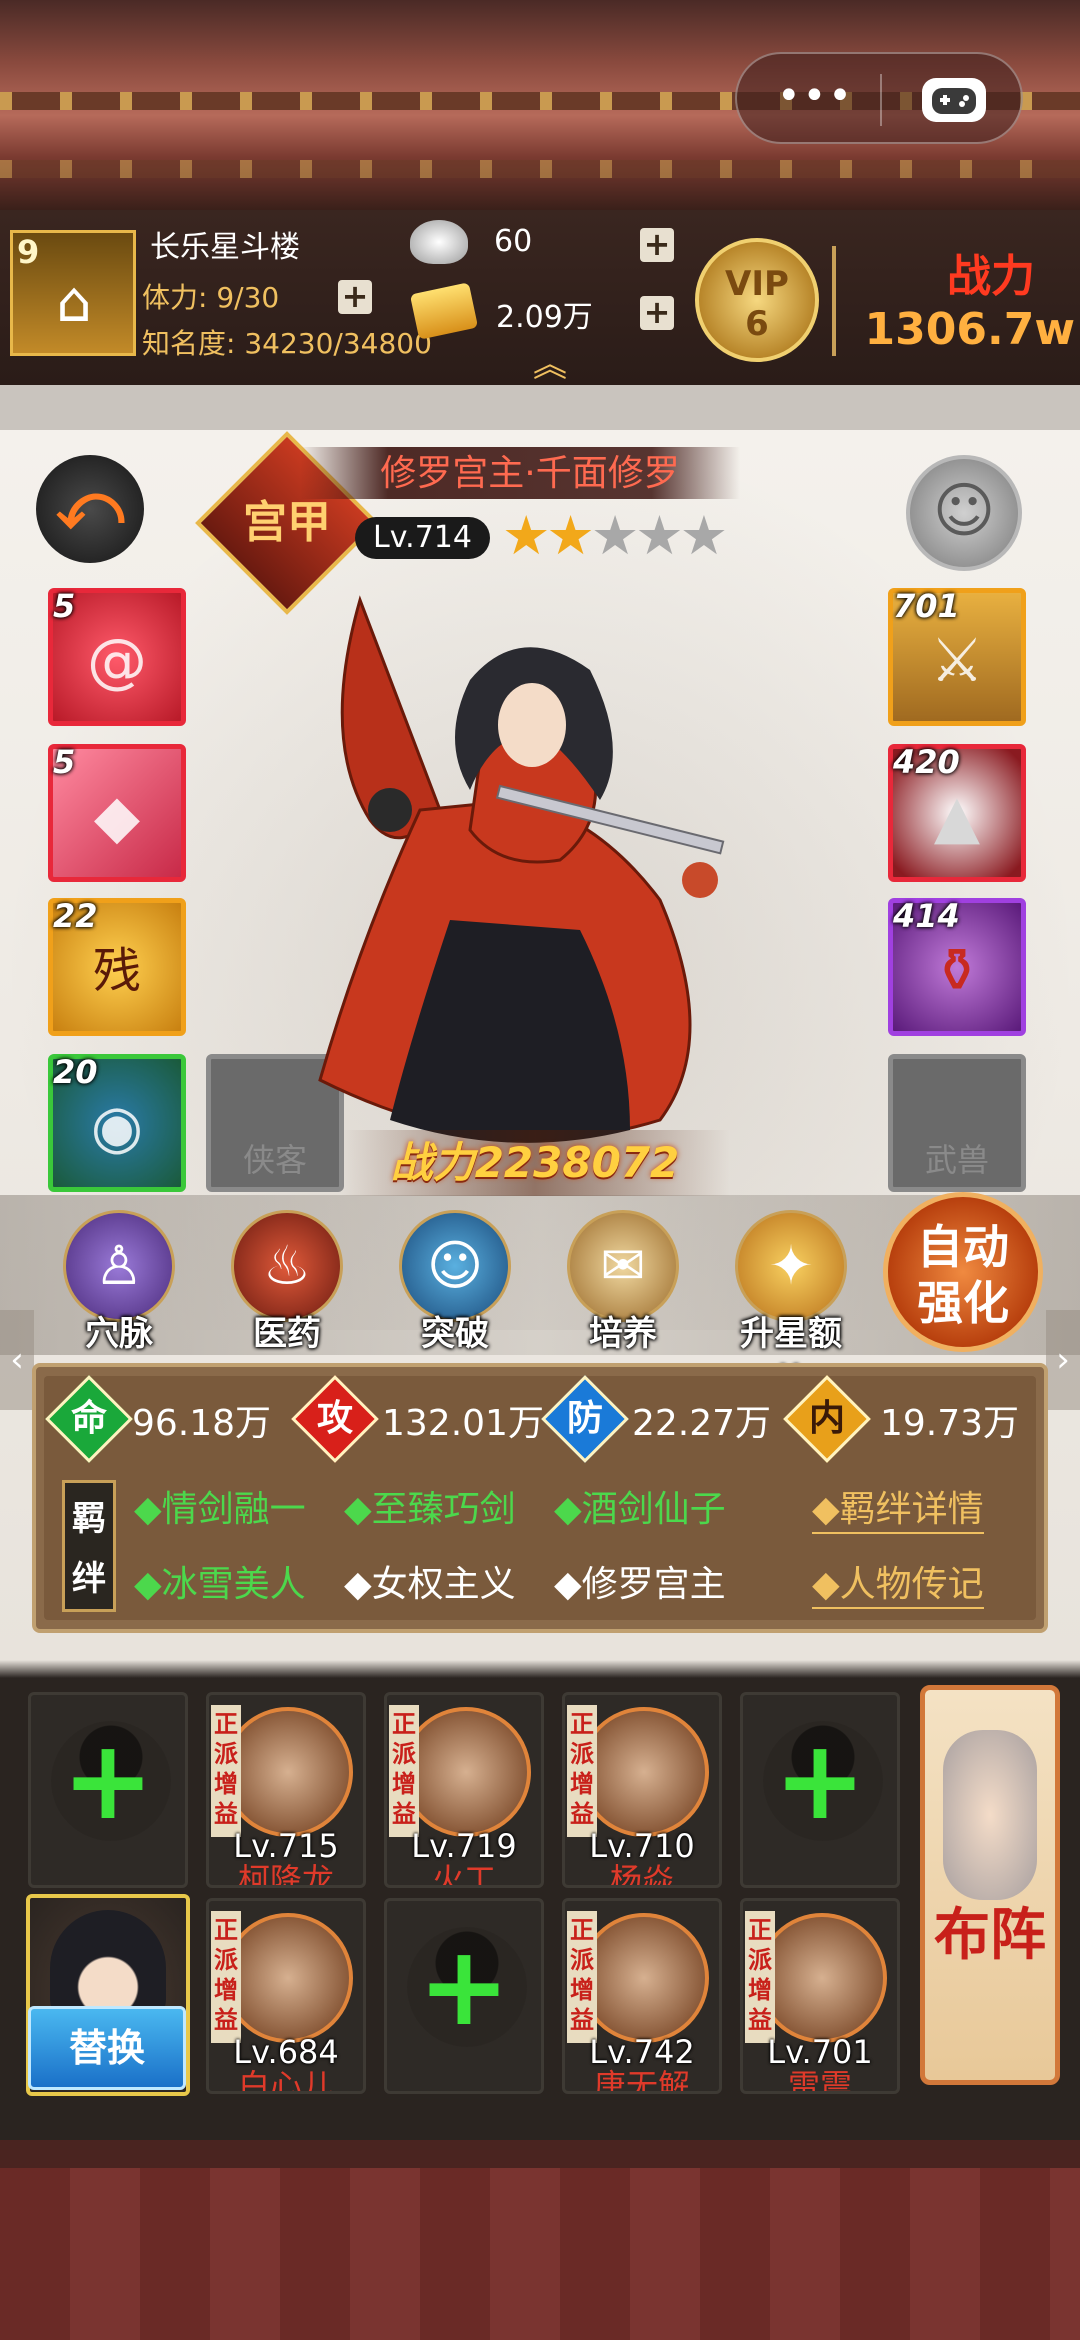 This screenshot has width=1080, height=2340. I want to click on auto-strengthen-button: 自动 强化, so click(963, 1272).